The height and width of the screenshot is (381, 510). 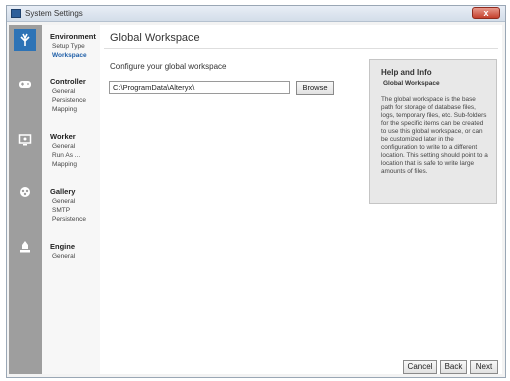 I want to click on cancel-button: Cancel, so click(x=420, y=367).